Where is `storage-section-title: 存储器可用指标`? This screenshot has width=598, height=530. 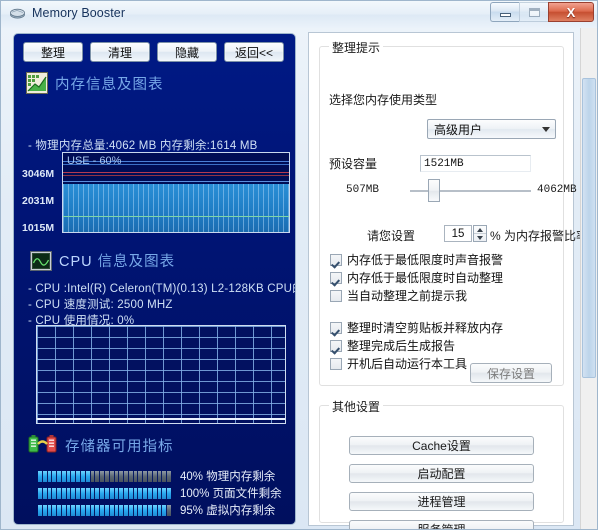 storage-section-title: 存储器可用指标 is located at coordinates (119, 446).